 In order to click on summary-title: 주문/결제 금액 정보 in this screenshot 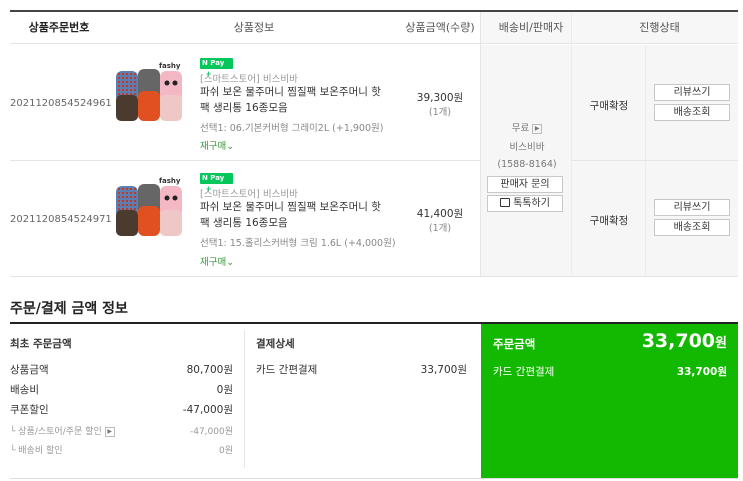, I will do `click(69, 309)`.